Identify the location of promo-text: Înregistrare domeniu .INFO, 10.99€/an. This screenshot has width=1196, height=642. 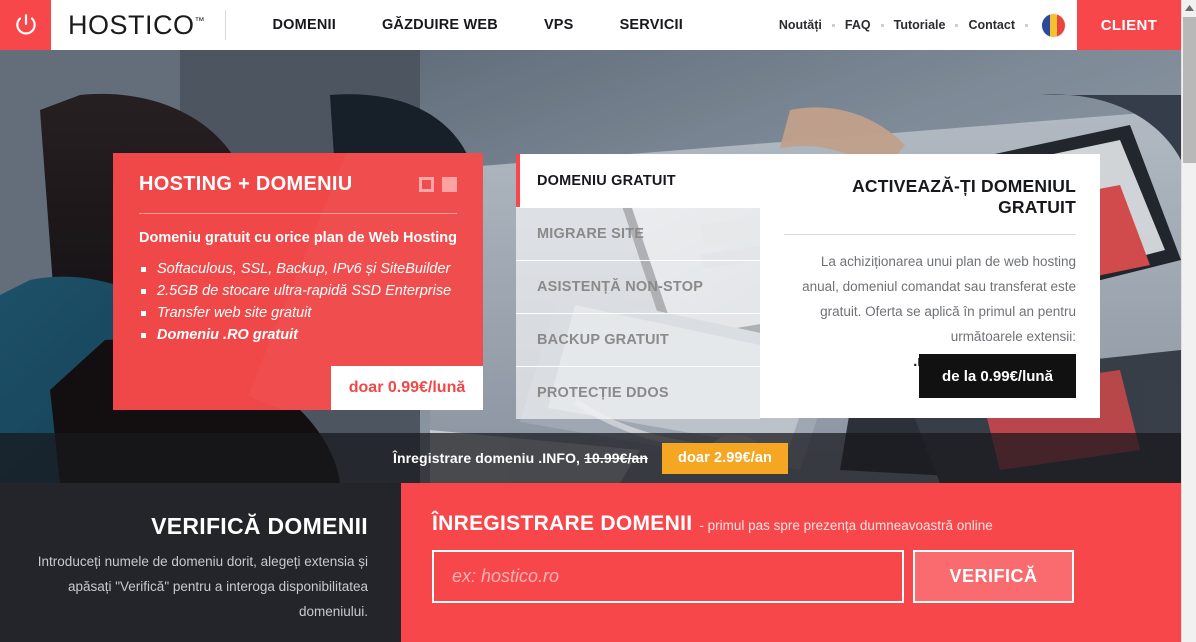
(520, 458).